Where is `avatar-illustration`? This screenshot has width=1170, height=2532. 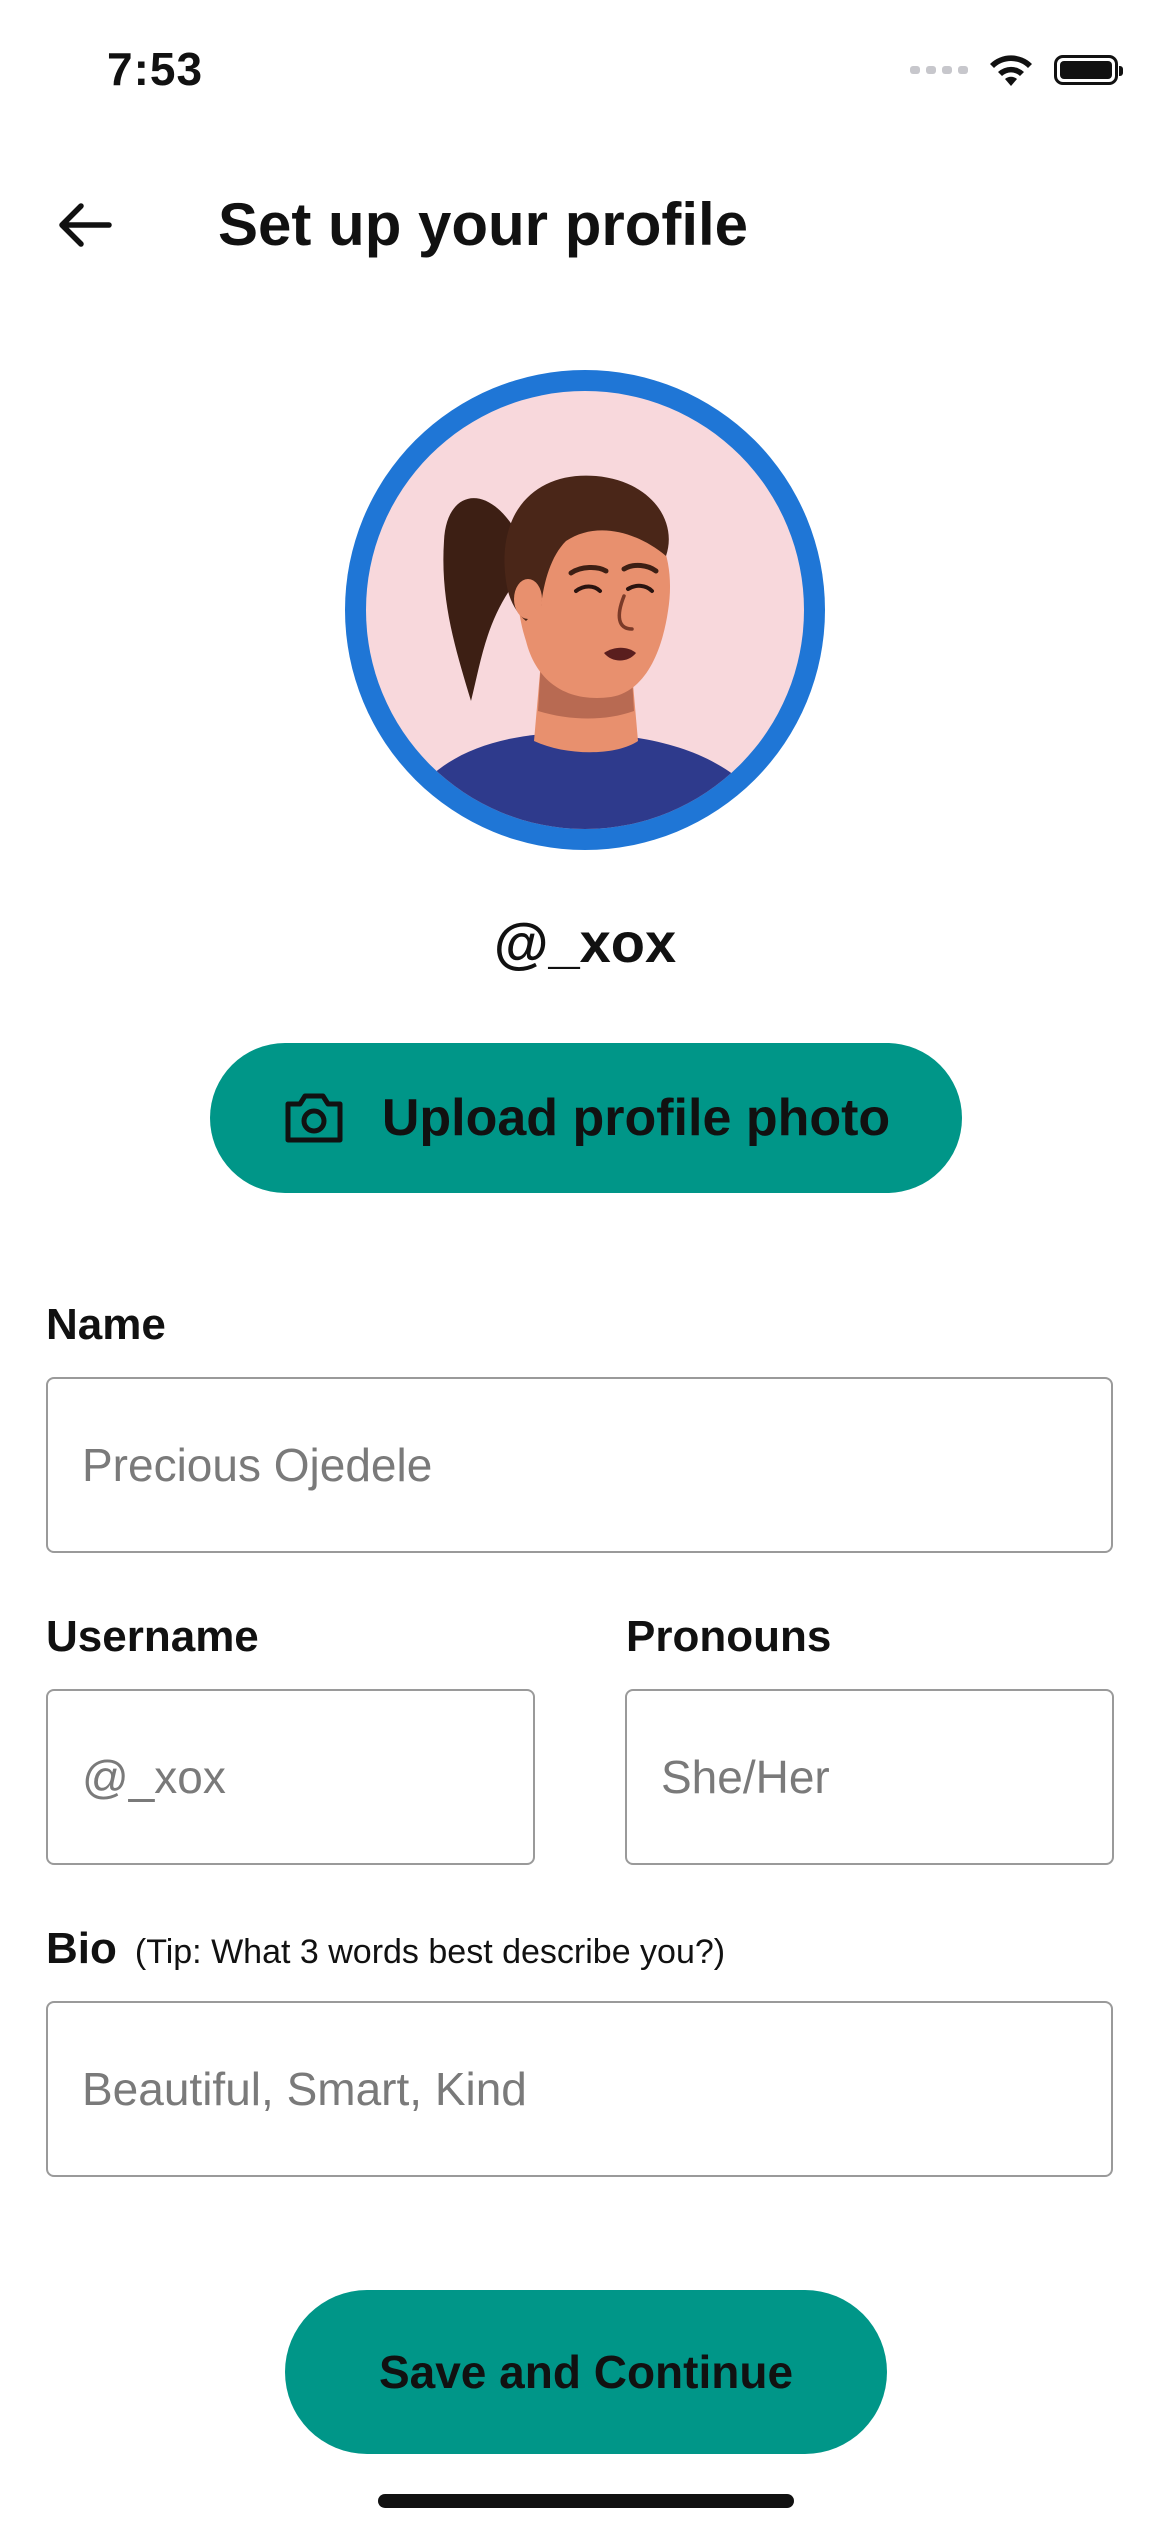
avatar-illustration is located at coordinates (585, 610).